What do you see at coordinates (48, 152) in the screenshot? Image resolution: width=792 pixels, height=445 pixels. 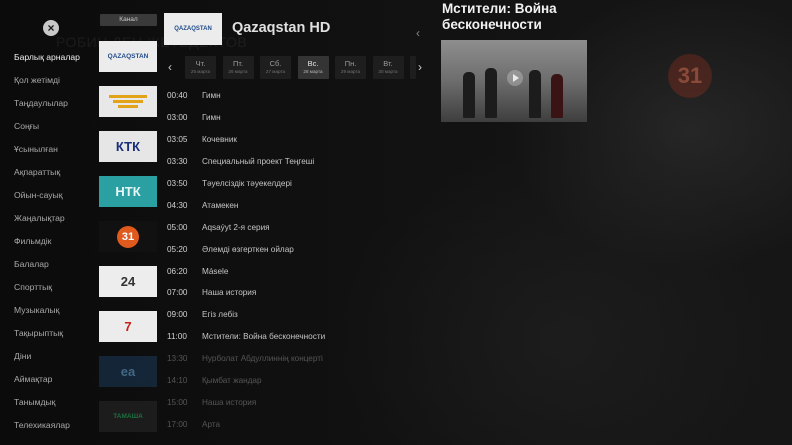 I see `sidebar-item-recommended: Ұсынылған` at bounding box center [48, 152].